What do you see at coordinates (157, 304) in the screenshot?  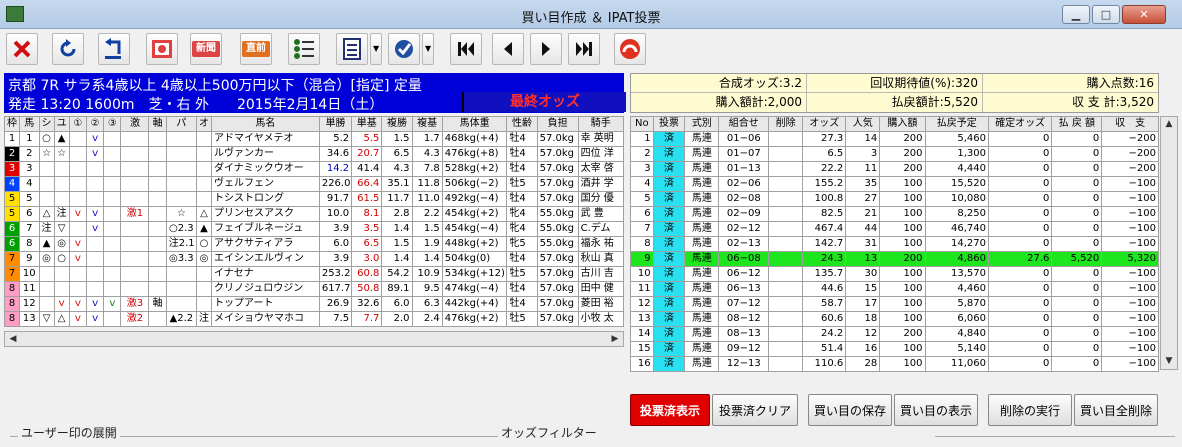 I see `horse-cell: 軸` at bounding box center [157, 304].